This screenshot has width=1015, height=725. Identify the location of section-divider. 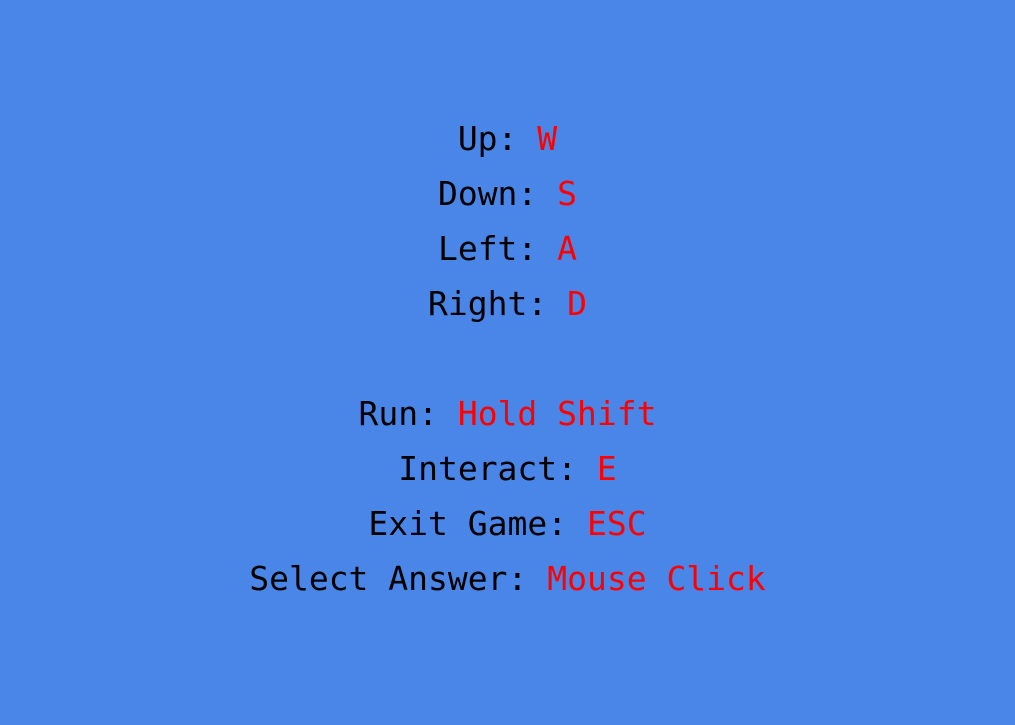
(507, 358).